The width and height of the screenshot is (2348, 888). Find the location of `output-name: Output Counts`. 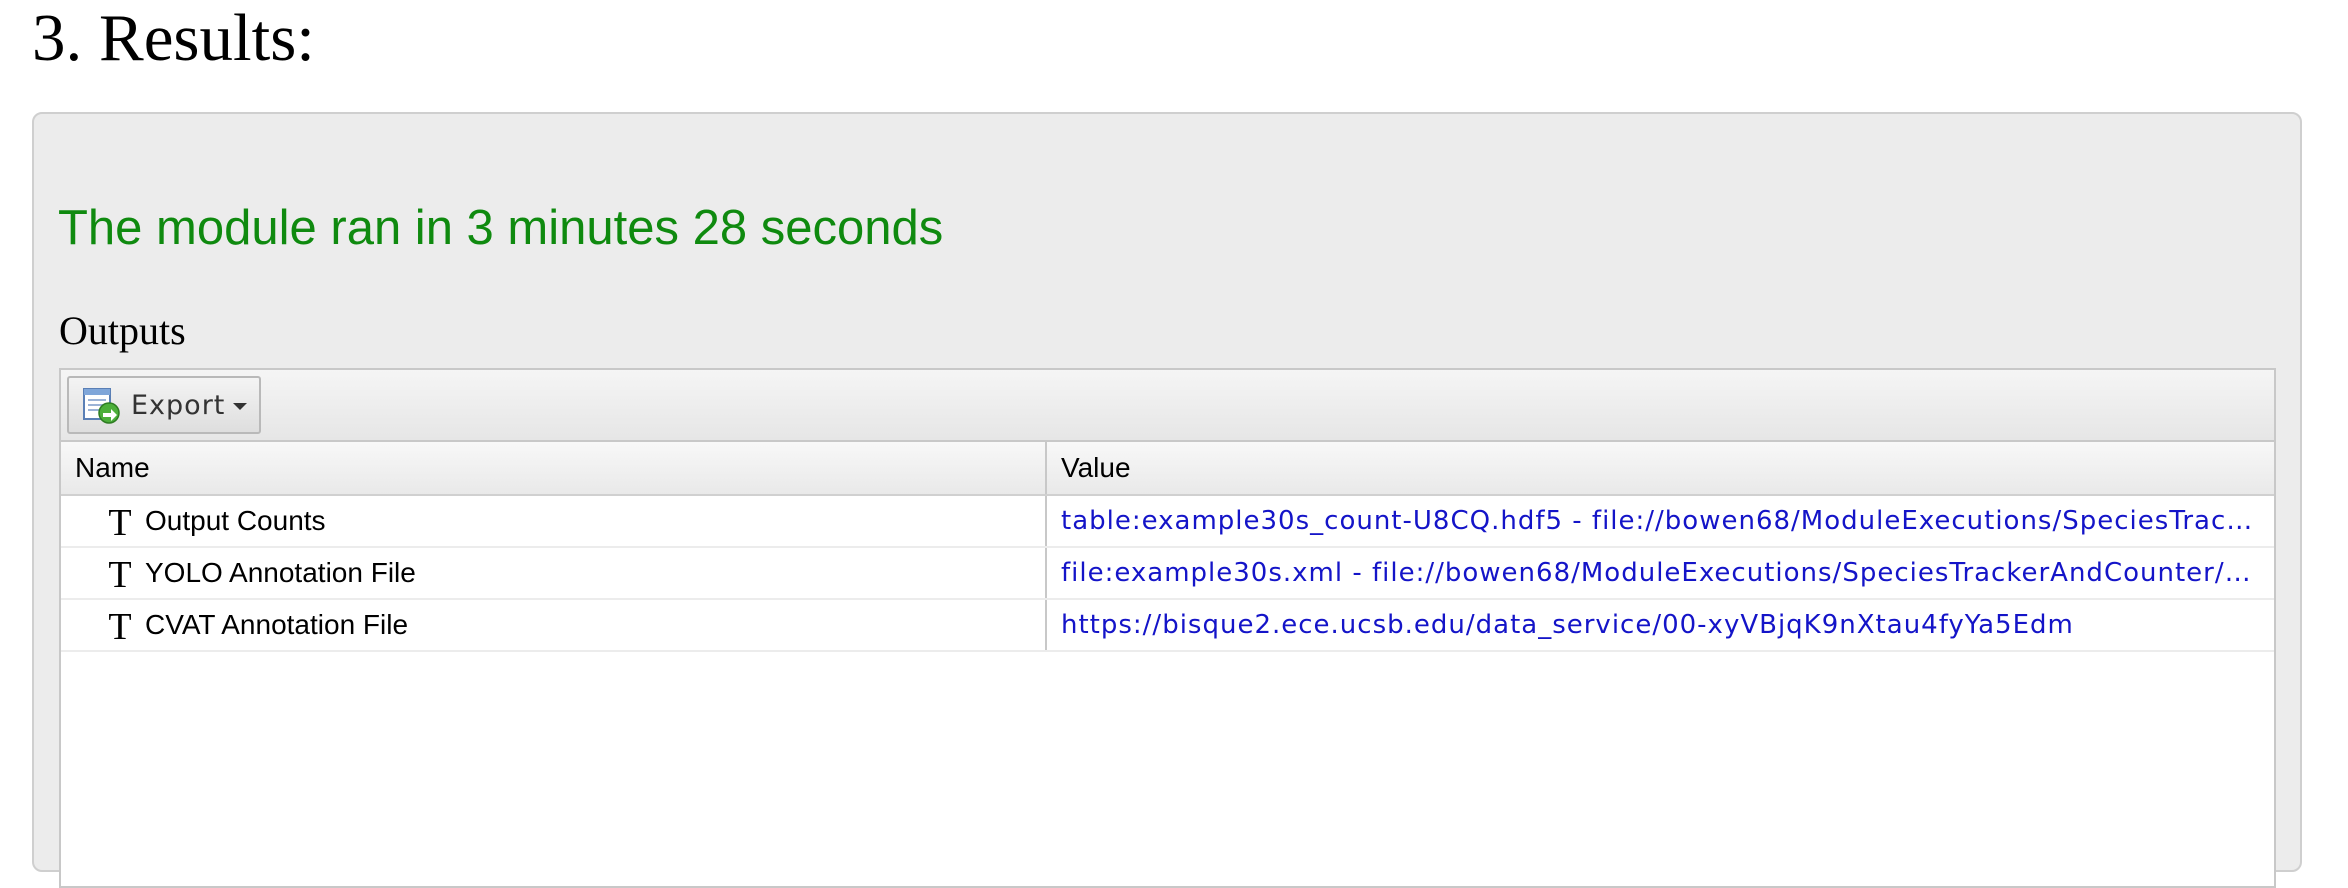

output-name: Output Counts is located at coordinates (235, 520).